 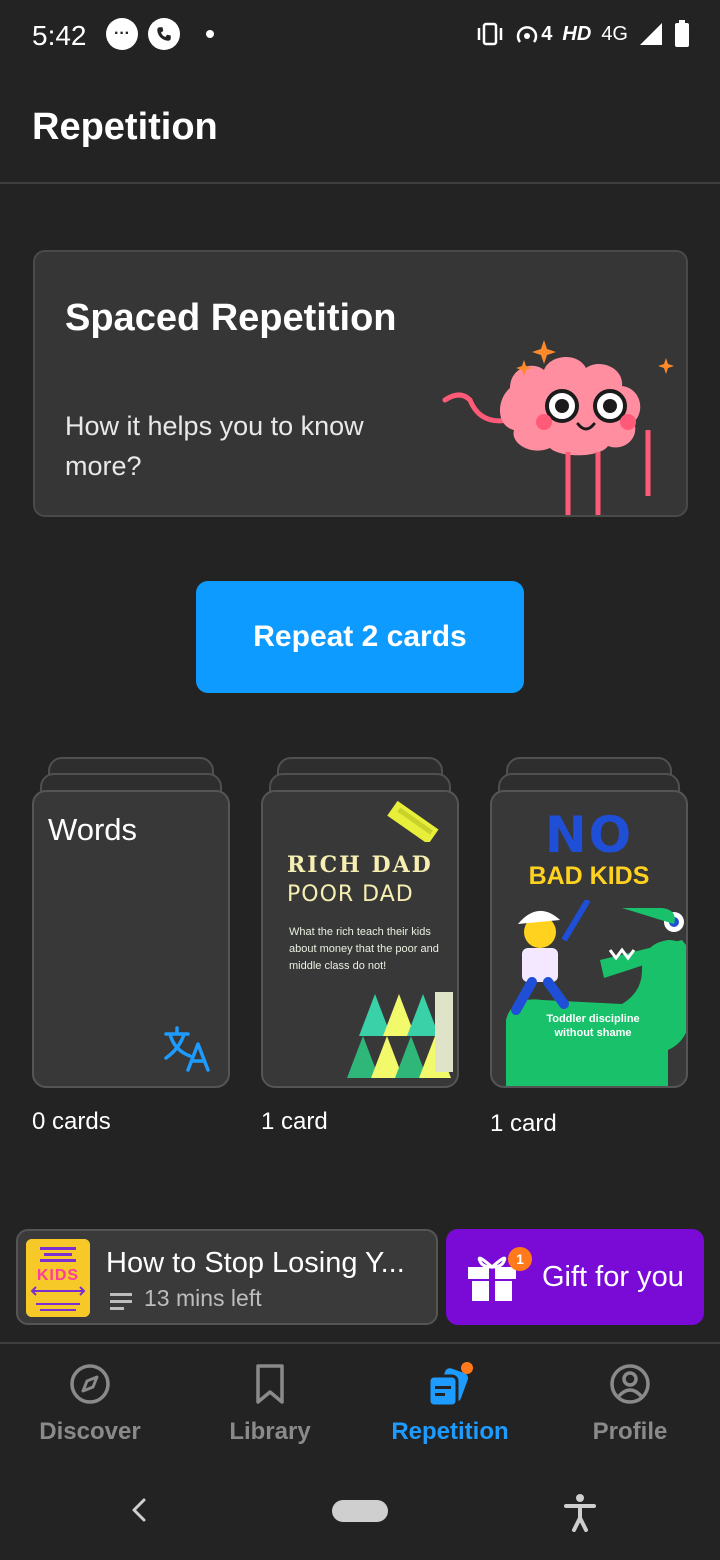 I want to click on nav-profile: Profile, so click(x=630, y=1403).